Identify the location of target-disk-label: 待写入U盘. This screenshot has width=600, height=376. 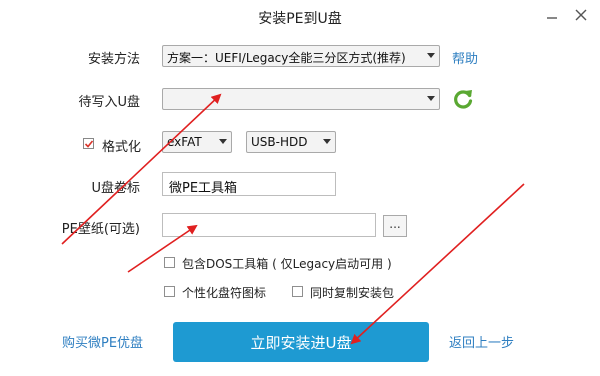
(109, 102).